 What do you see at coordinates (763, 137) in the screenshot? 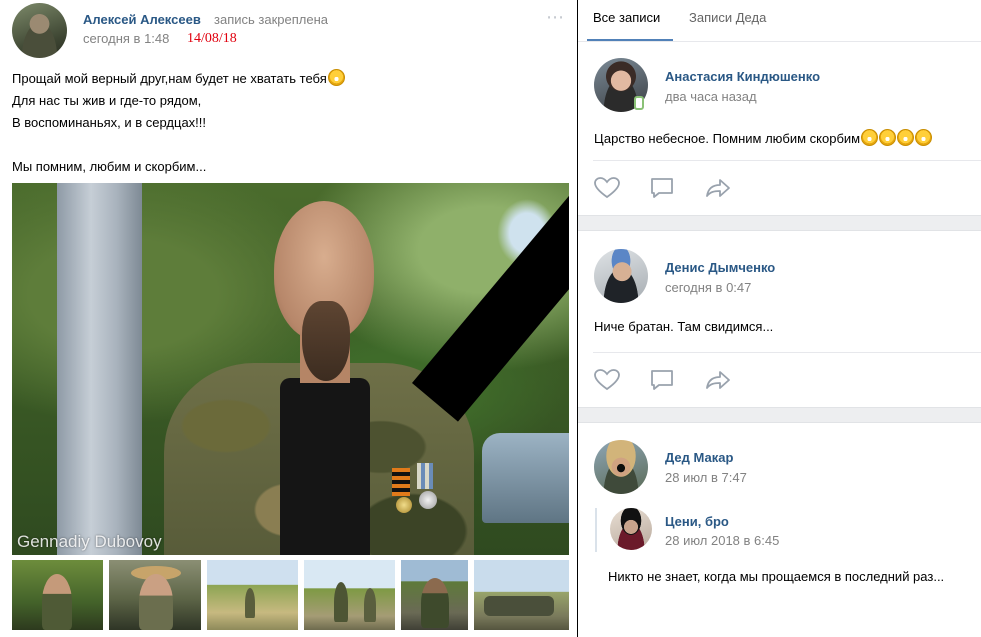
I see `comment-text: Царство небесное. Помним любим скорбим` at bounding box center [763, 137].